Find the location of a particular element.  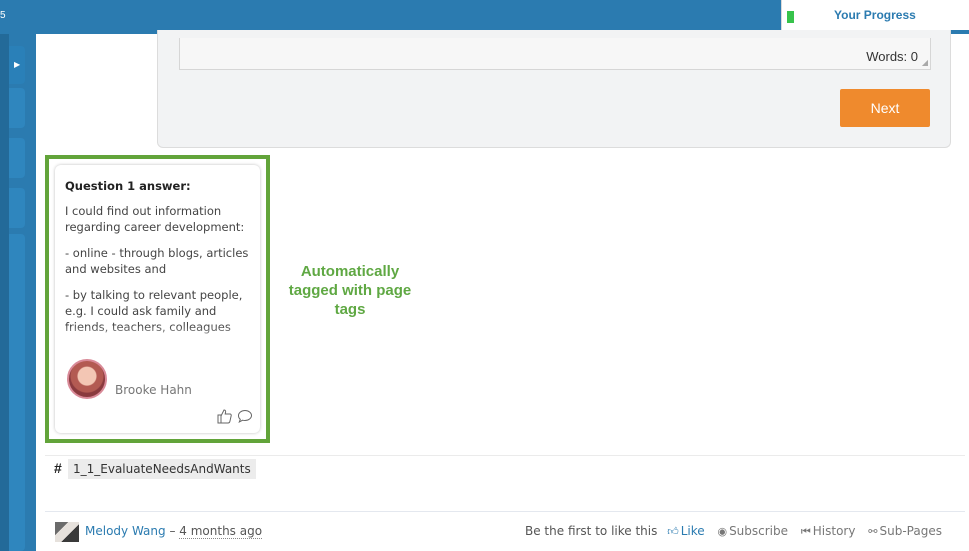

author-avatar is located at coordinates (67, 532).